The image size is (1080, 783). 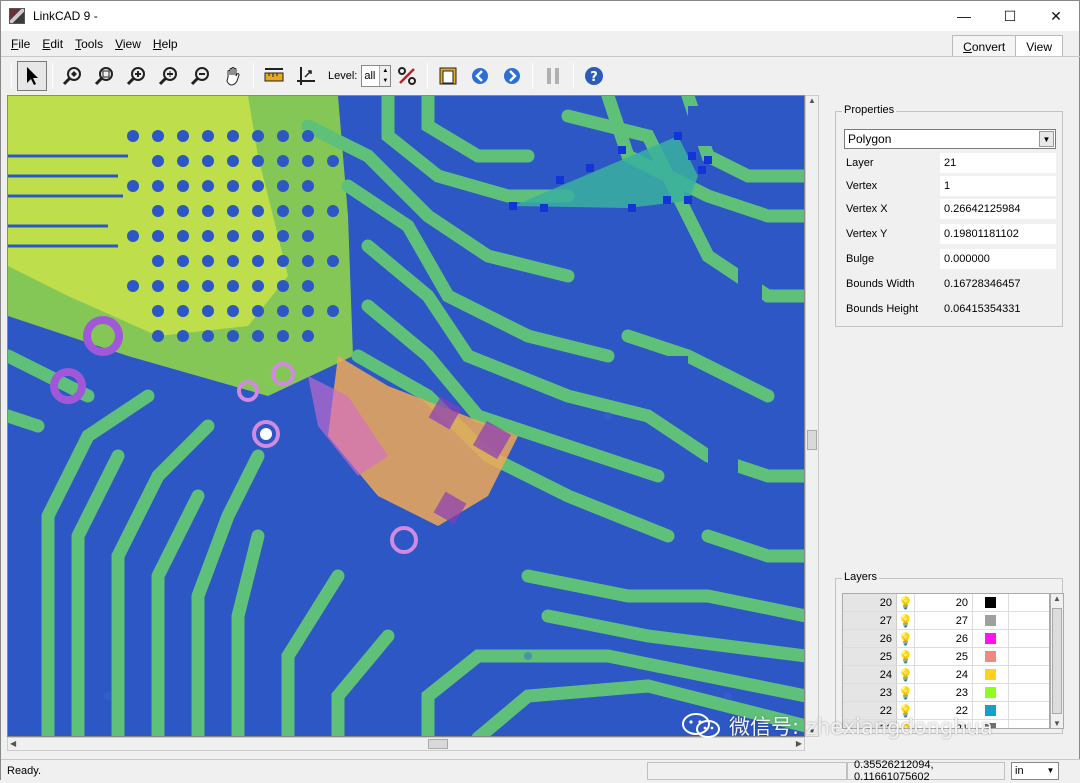 I want to click on layers-scroll-thumb, so click(x=1057, y=661).